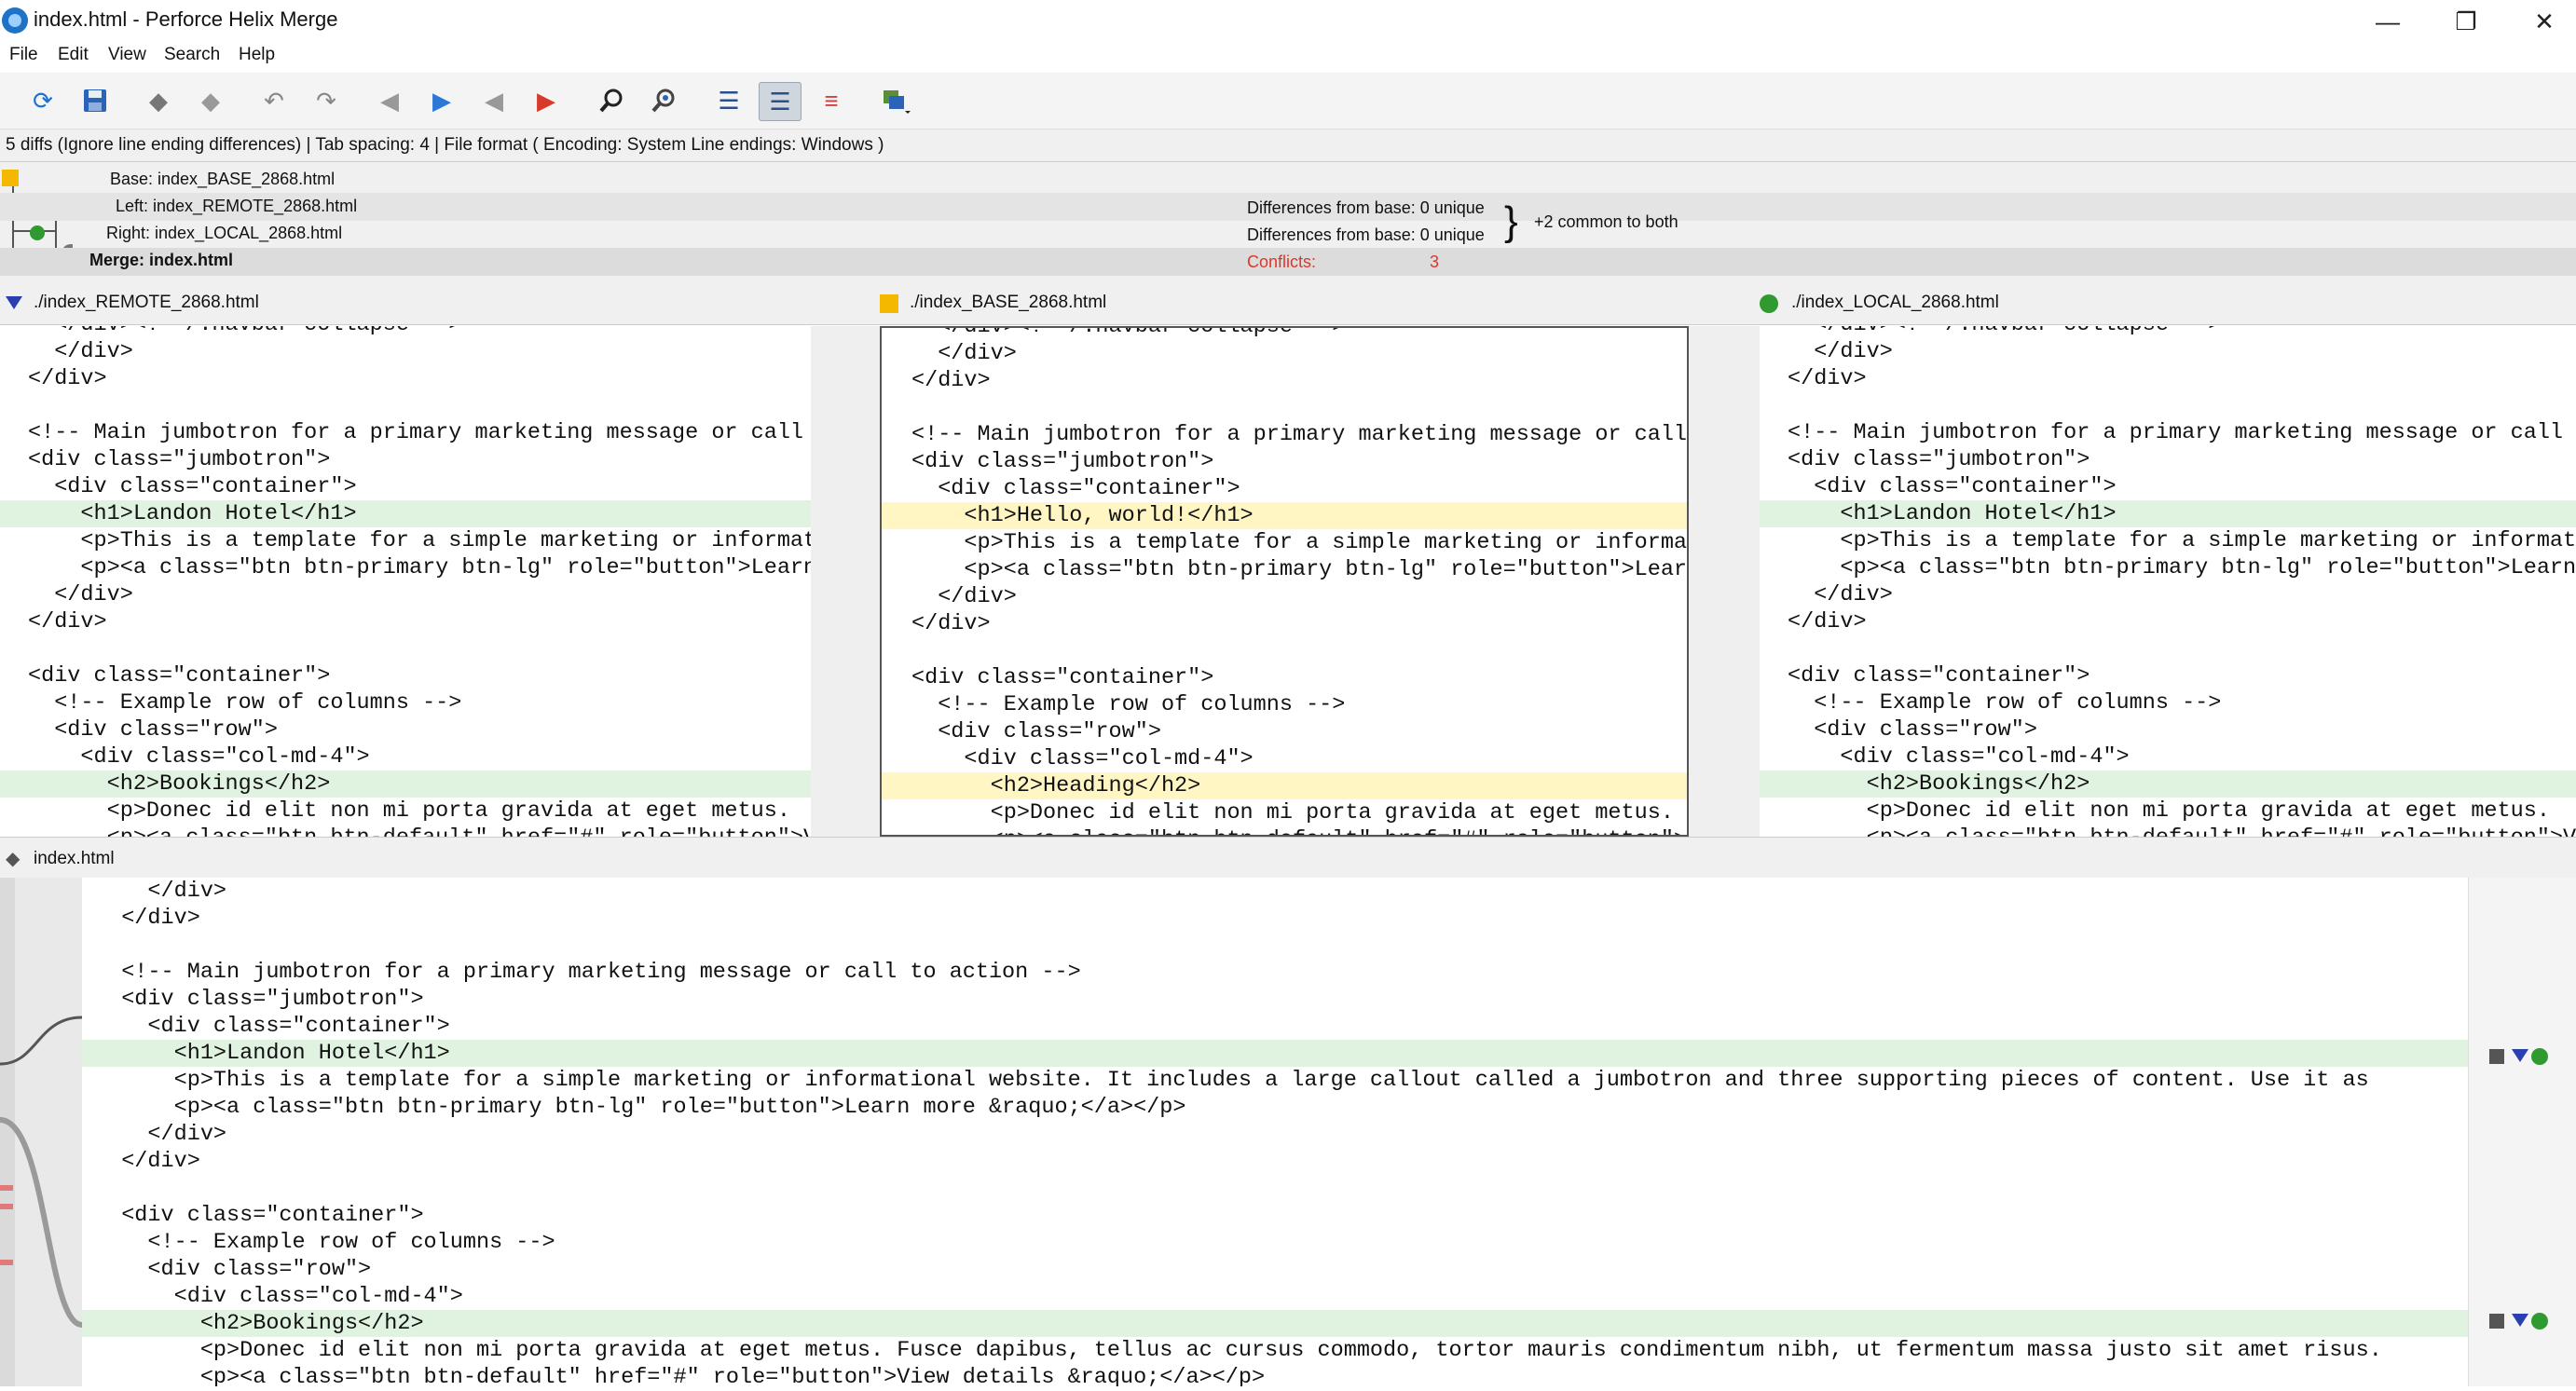  What do you see at coordinates (441, 100) in the screenshot?
I see `next-diff-icon: ▶` at bounding box center [441, 100].